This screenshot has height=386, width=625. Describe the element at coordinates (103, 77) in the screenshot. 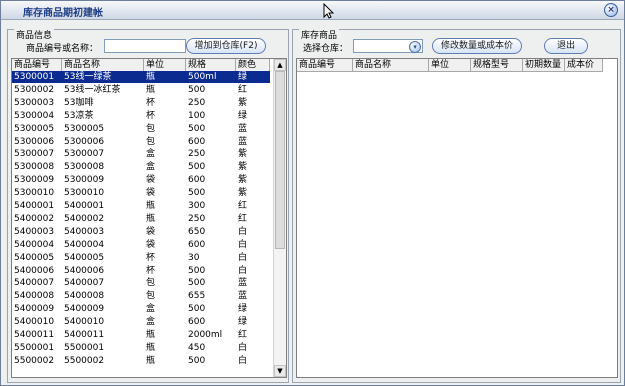

I see `table-cell: 53线一绿茶` at that location.